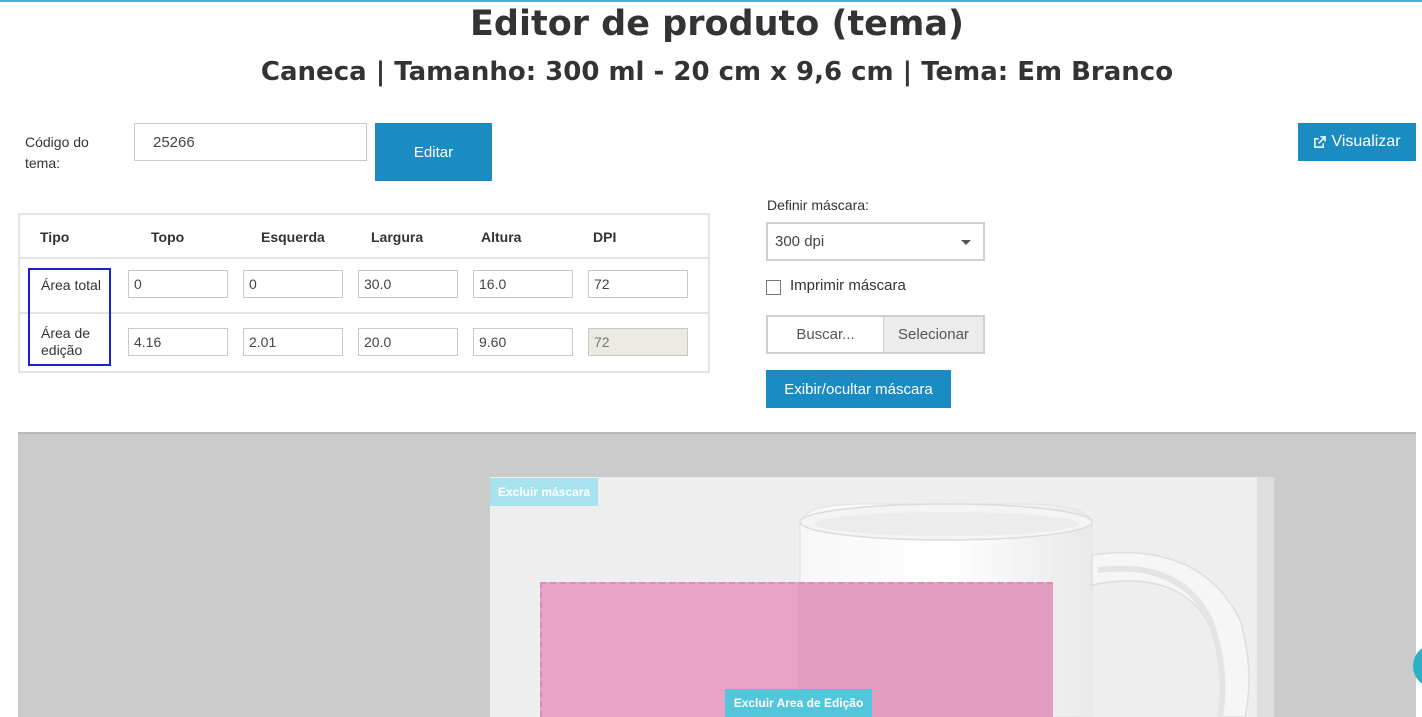 The width and height of the screenshot is (1422, 717). I want to click on toggle-mask-button: Exibir/ocultar máscara, so click(858, 389).